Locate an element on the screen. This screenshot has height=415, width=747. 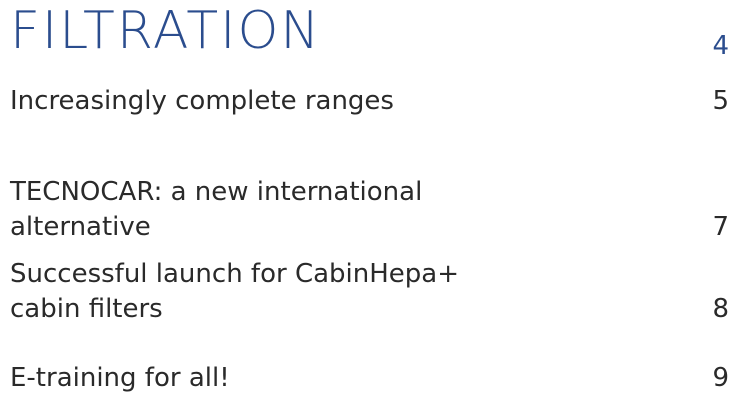
toc-entry: Increasingly complete ranges 5 is located at coordinates (369, 101).